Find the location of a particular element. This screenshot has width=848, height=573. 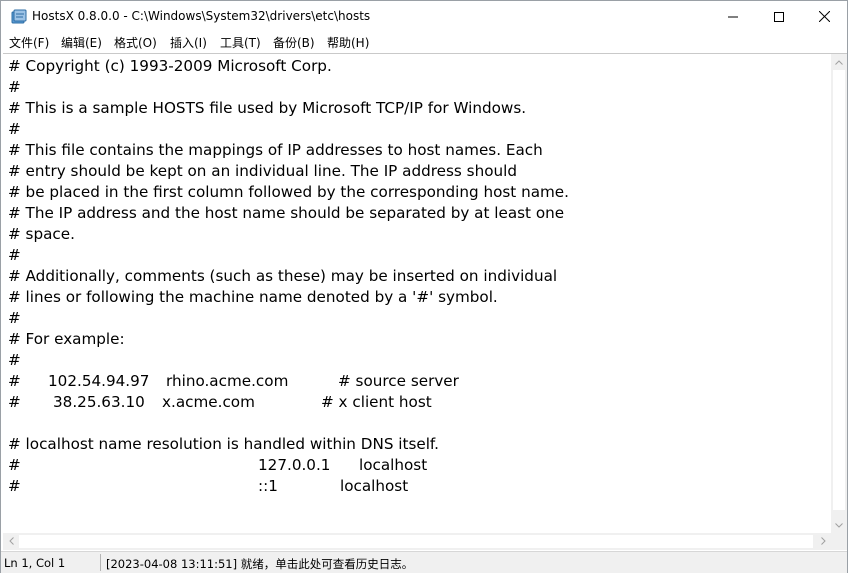

example-row: # 38.25.63.10 x.acme.com # x client host is located at coordinates (308, 402).